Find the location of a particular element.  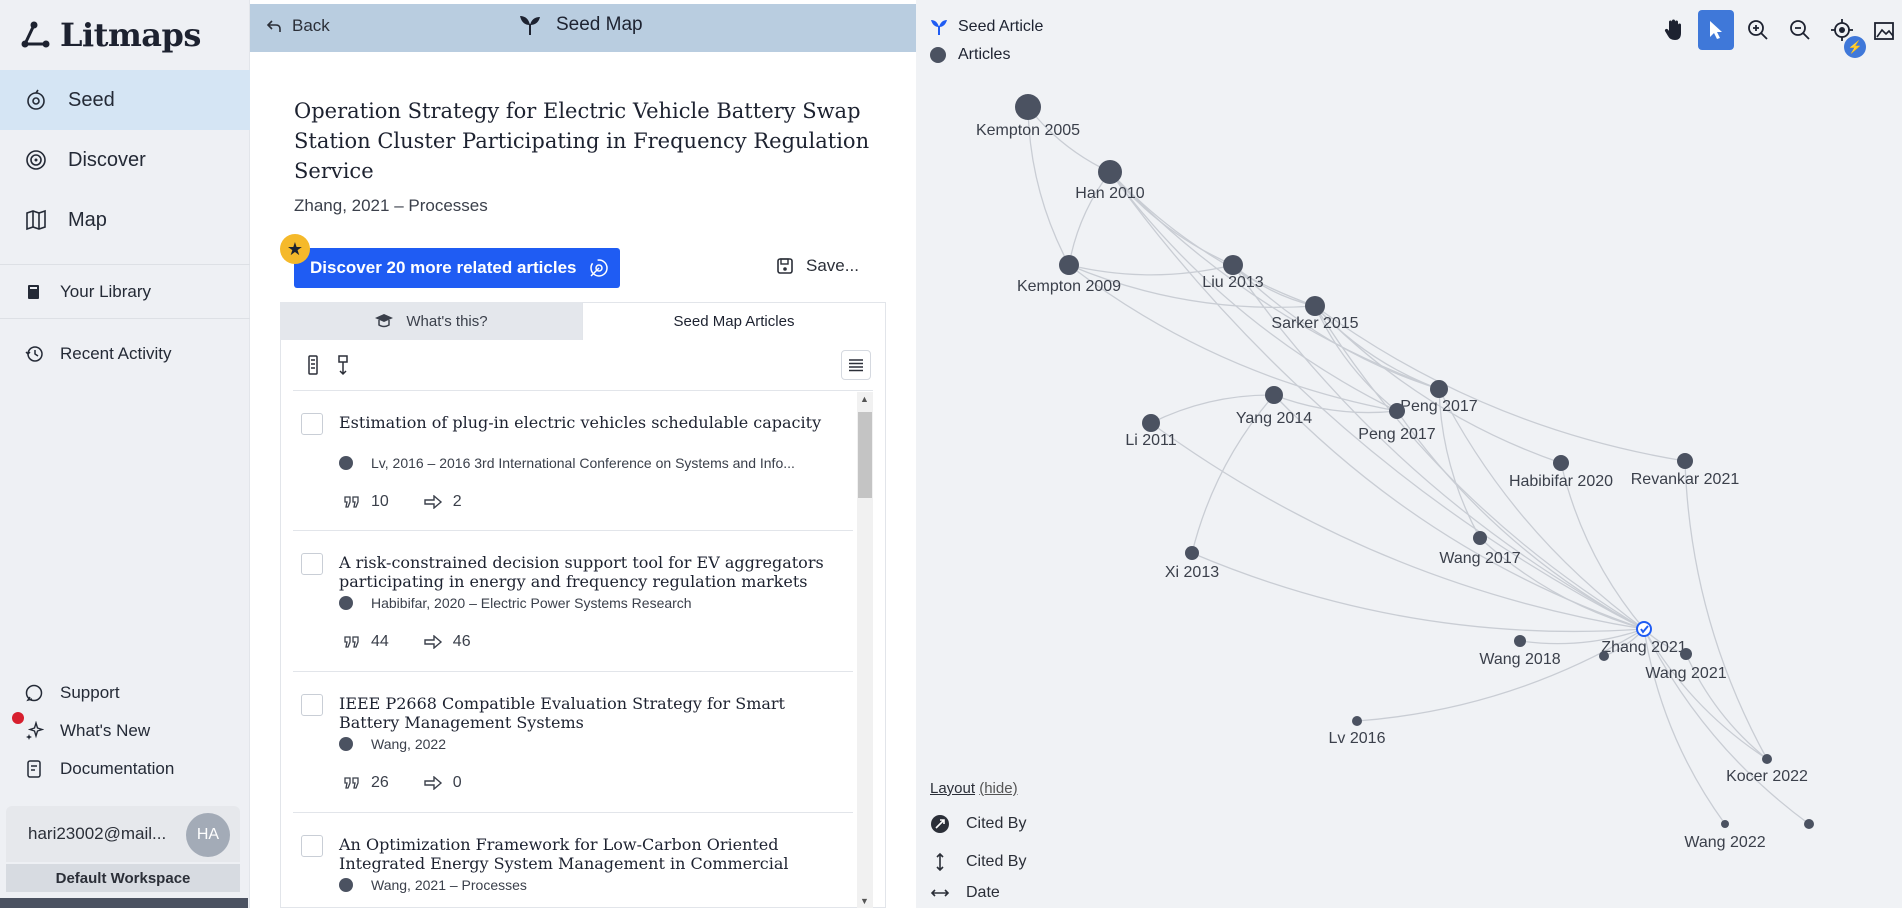

nav-support: Support is located at coordinates (125, 693).